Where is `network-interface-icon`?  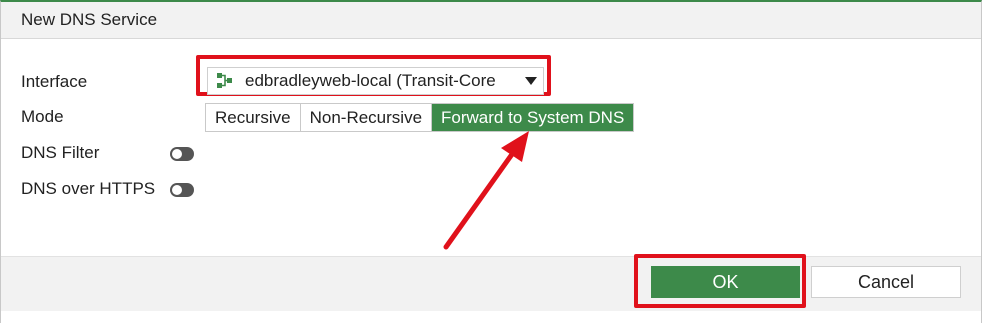 network-interface-icon is located at coordinates (225, 81).